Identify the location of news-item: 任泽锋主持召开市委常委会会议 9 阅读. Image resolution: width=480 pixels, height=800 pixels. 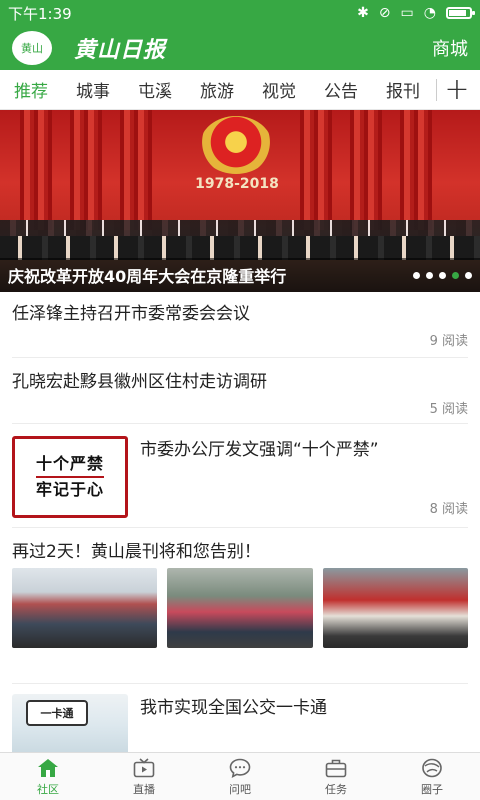
(240, 325).